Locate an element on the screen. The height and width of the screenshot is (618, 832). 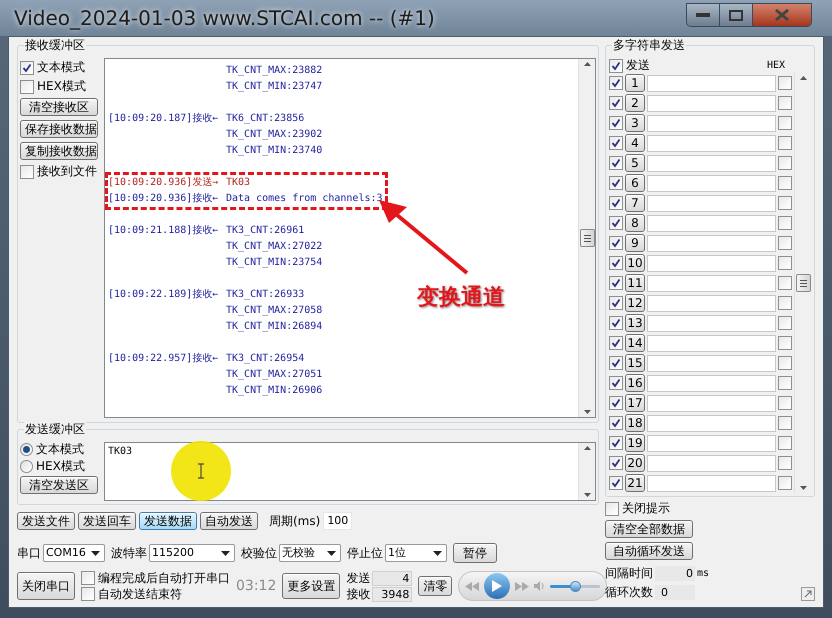
row-send-button: 10 is located at coordinates (635, 263).